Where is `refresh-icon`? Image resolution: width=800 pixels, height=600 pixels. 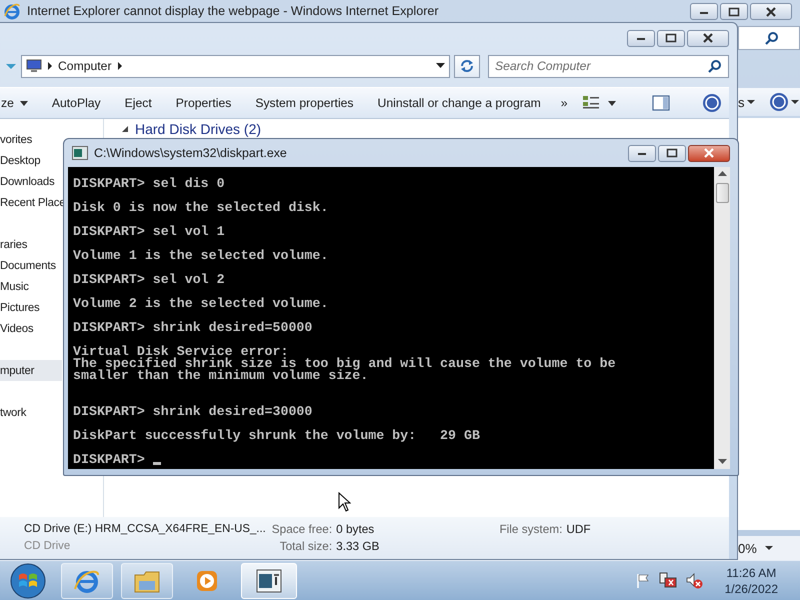
refresh-icon is located at coordinates (467, 66).